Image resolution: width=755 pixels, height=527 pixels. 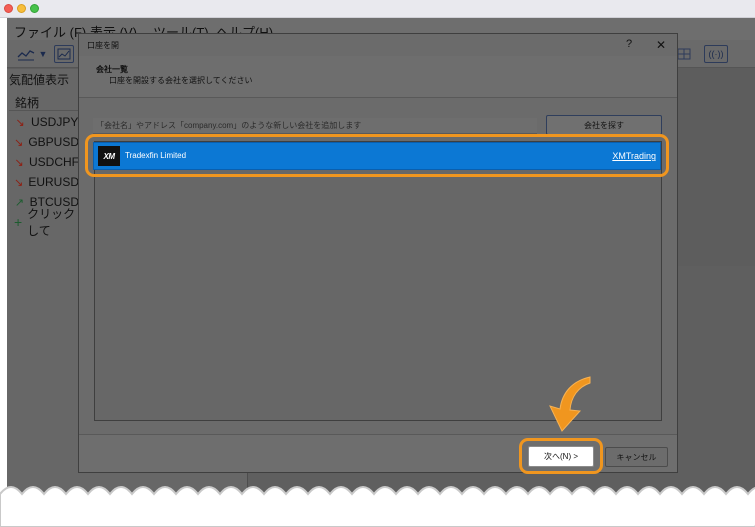 I want to click on close-window-icon, so click(x=8, y=8).